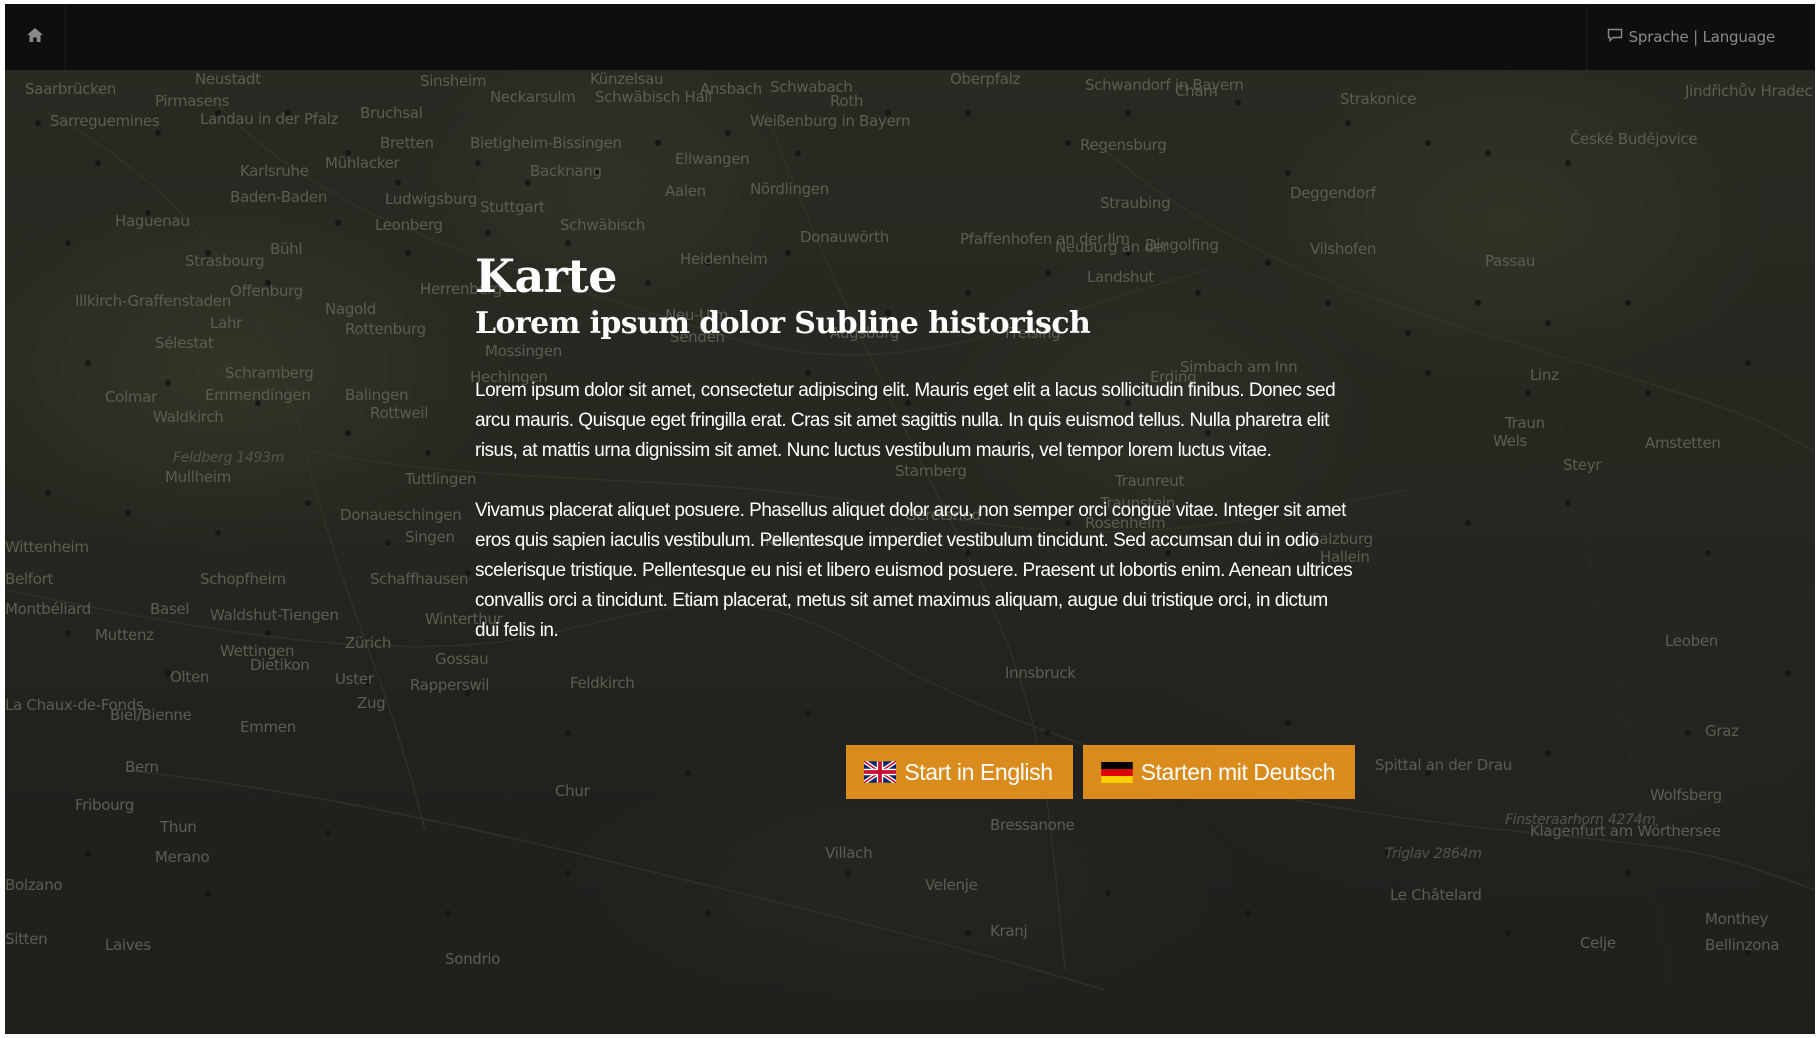 The image size is (1818, 1038). I want to click on start-german-button: Starten mit Deutsch, so click(1218, 772).